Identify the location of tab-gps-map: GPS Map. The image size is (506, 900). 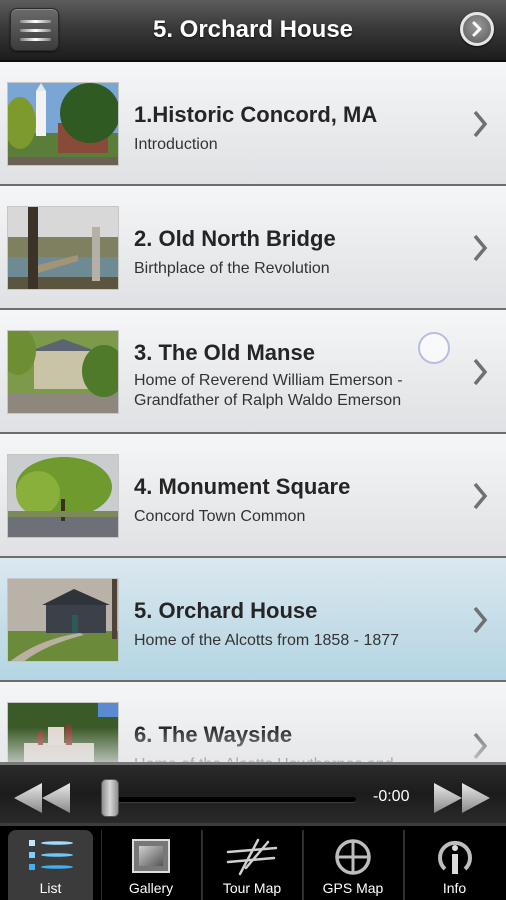
(353, 865).